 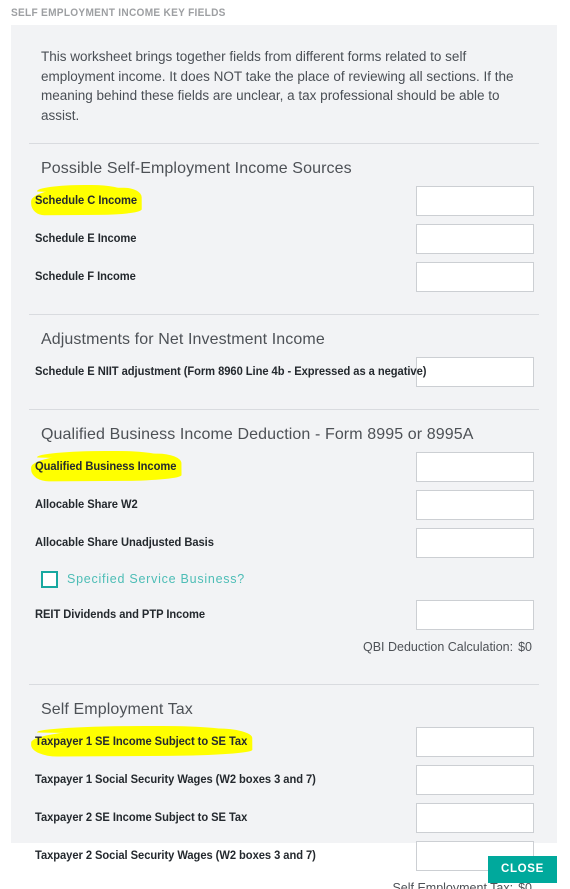 What do you see at coordinates (438, 647) in the screenshot?
I see `total-label: QBI Deduction Calculation:` at bounding box center [438, 647].